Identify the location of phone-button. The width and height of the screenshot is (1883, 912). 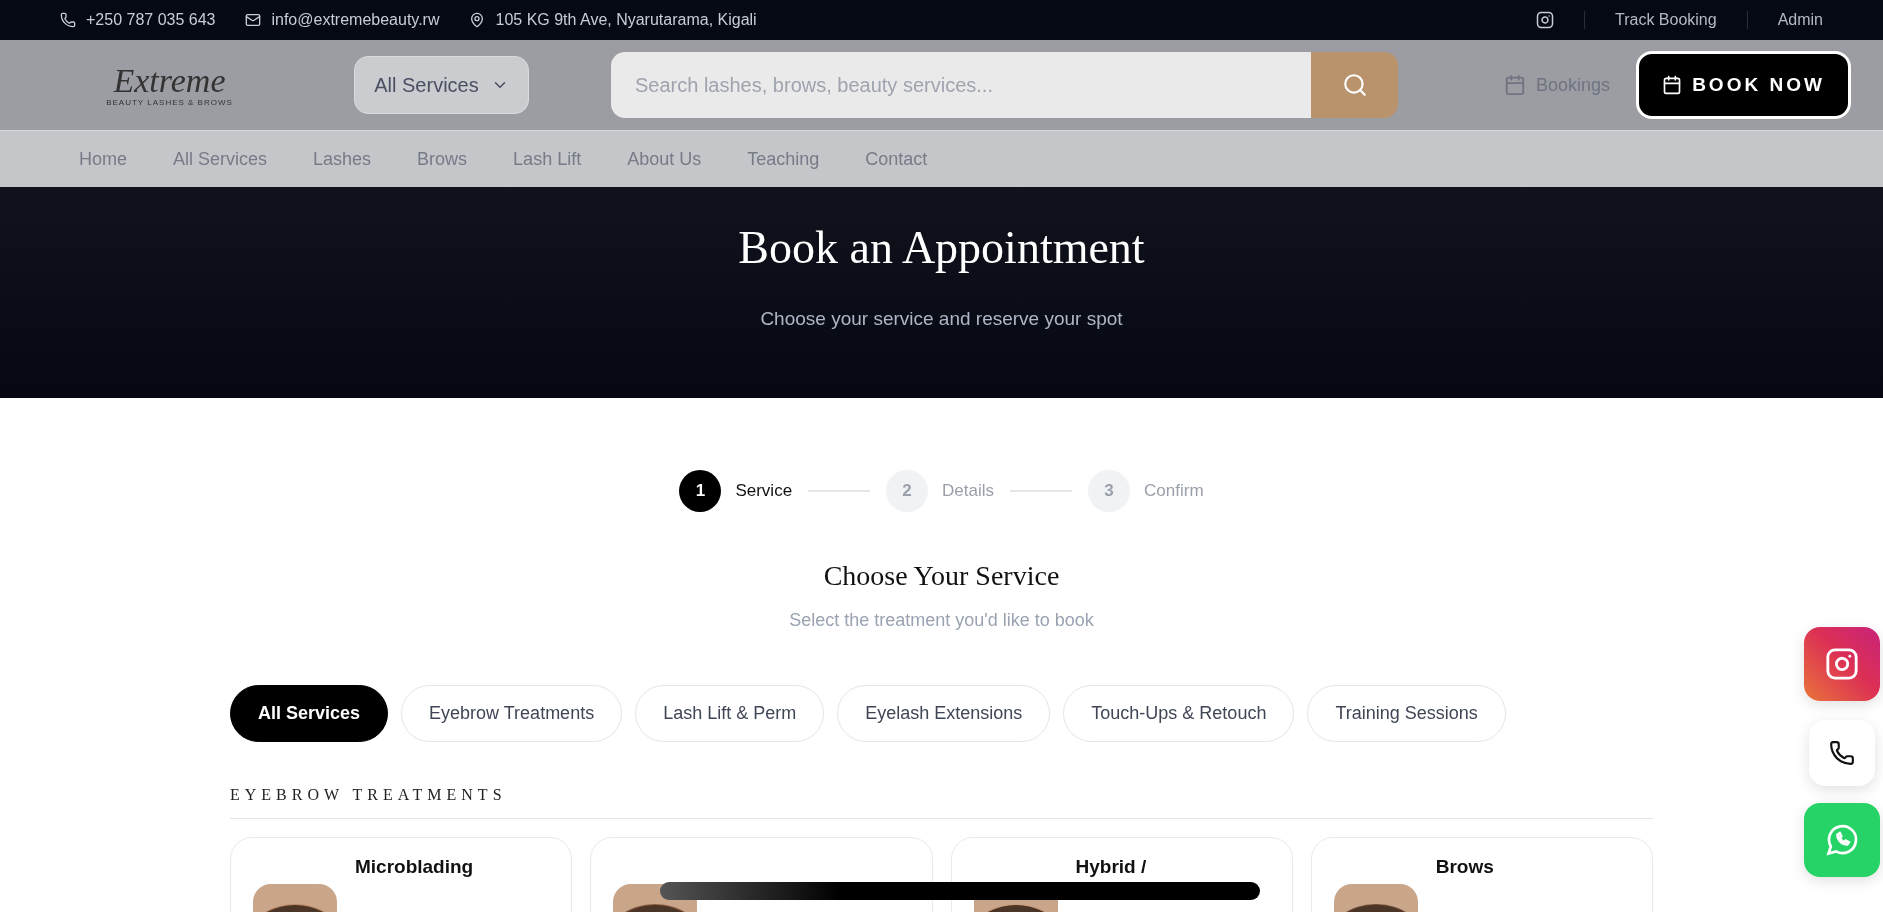
(1842, 753).